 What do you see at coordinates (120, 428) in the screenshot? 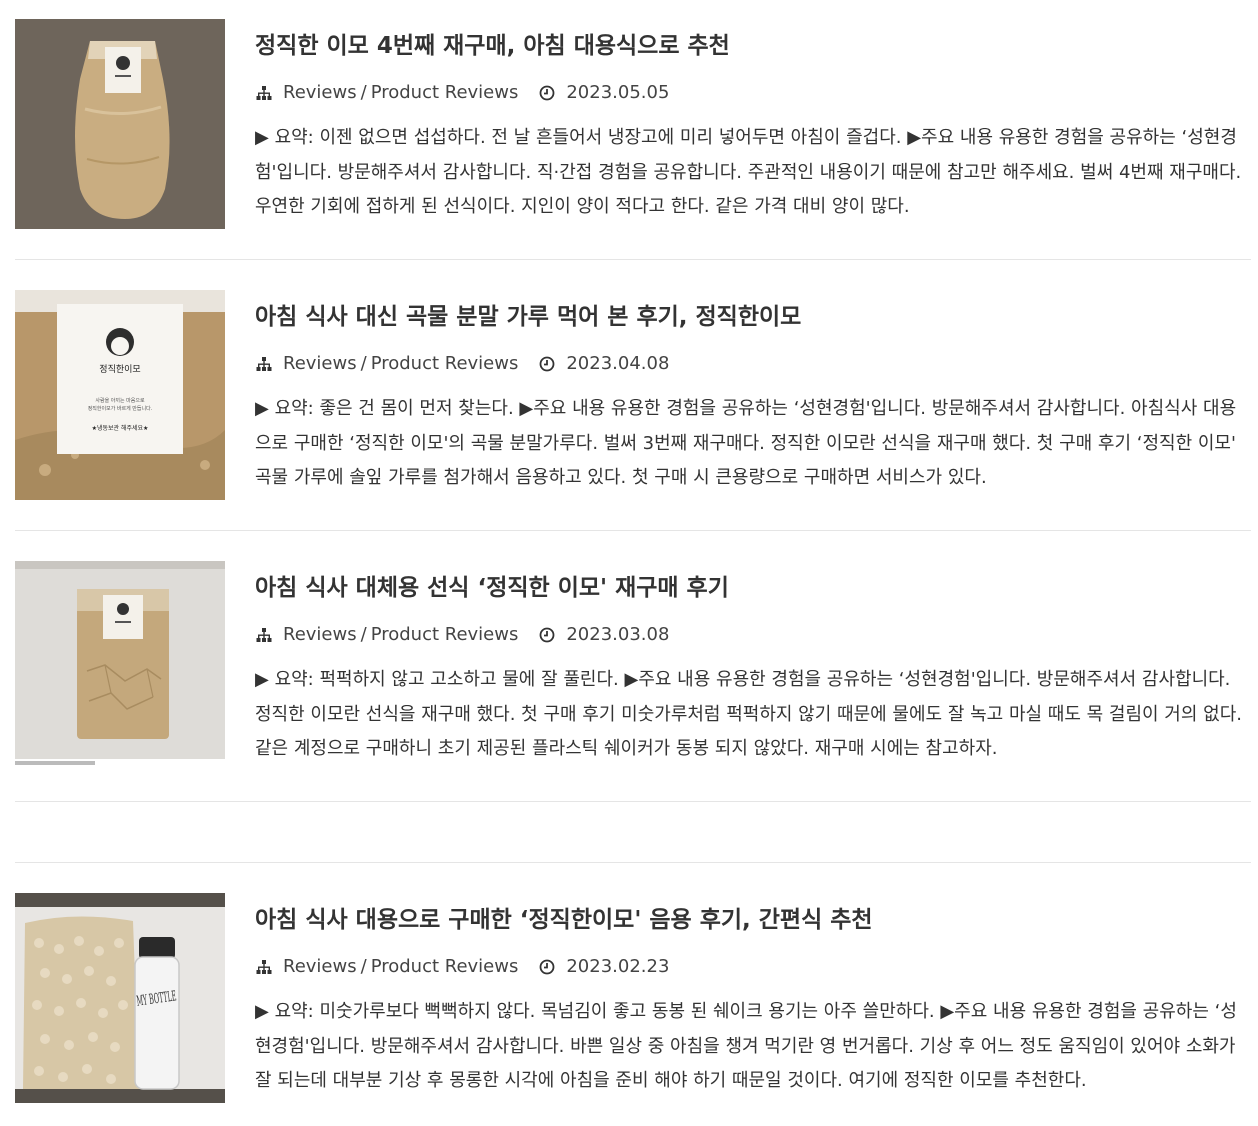
I see `label-storage: ★냉동보관 해주세요★` at bounding box center [120, 428].